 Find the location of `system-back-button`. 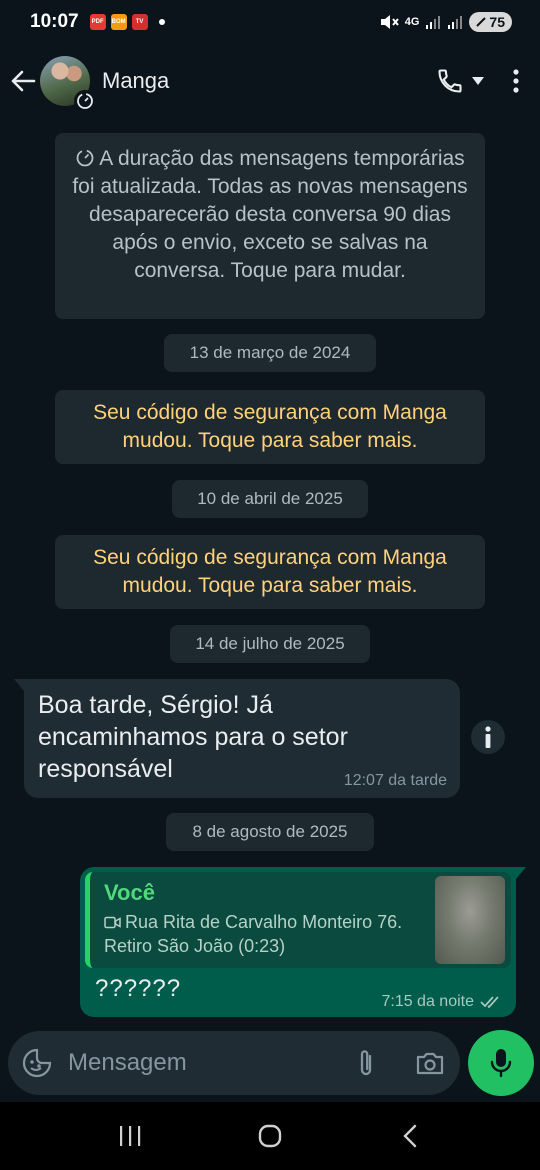

system-back-button is located at coordinates (410, 1136).